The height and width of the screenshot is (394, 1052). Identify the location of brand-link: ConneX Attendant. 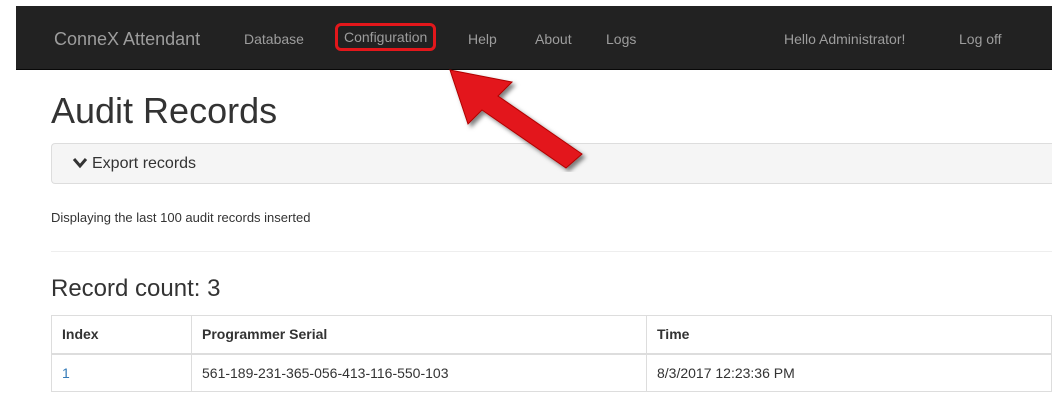
(127, 39).